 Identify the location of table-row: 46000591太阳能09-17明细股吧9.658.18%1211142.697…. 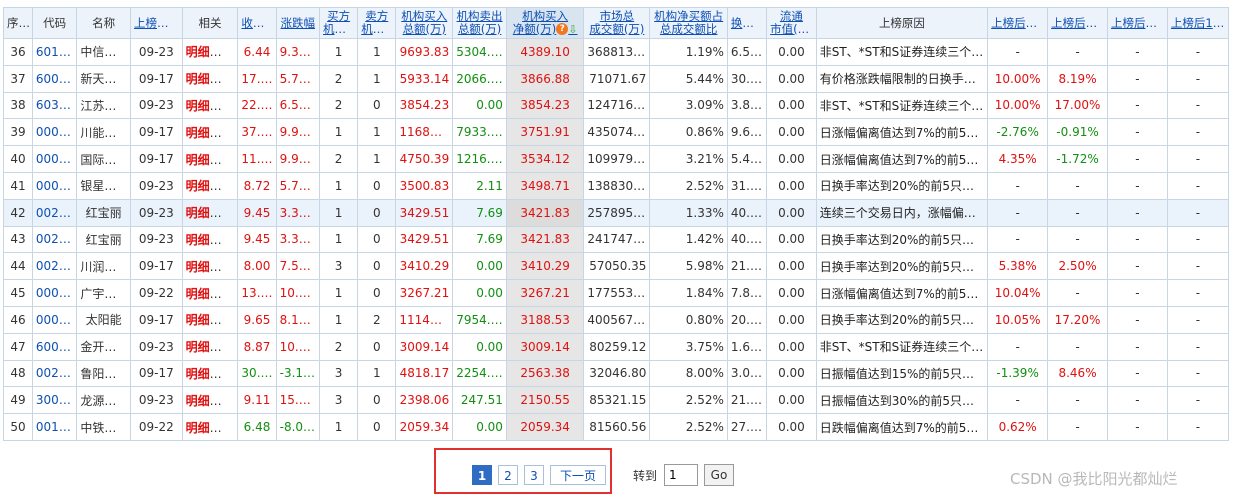
(616, 319).